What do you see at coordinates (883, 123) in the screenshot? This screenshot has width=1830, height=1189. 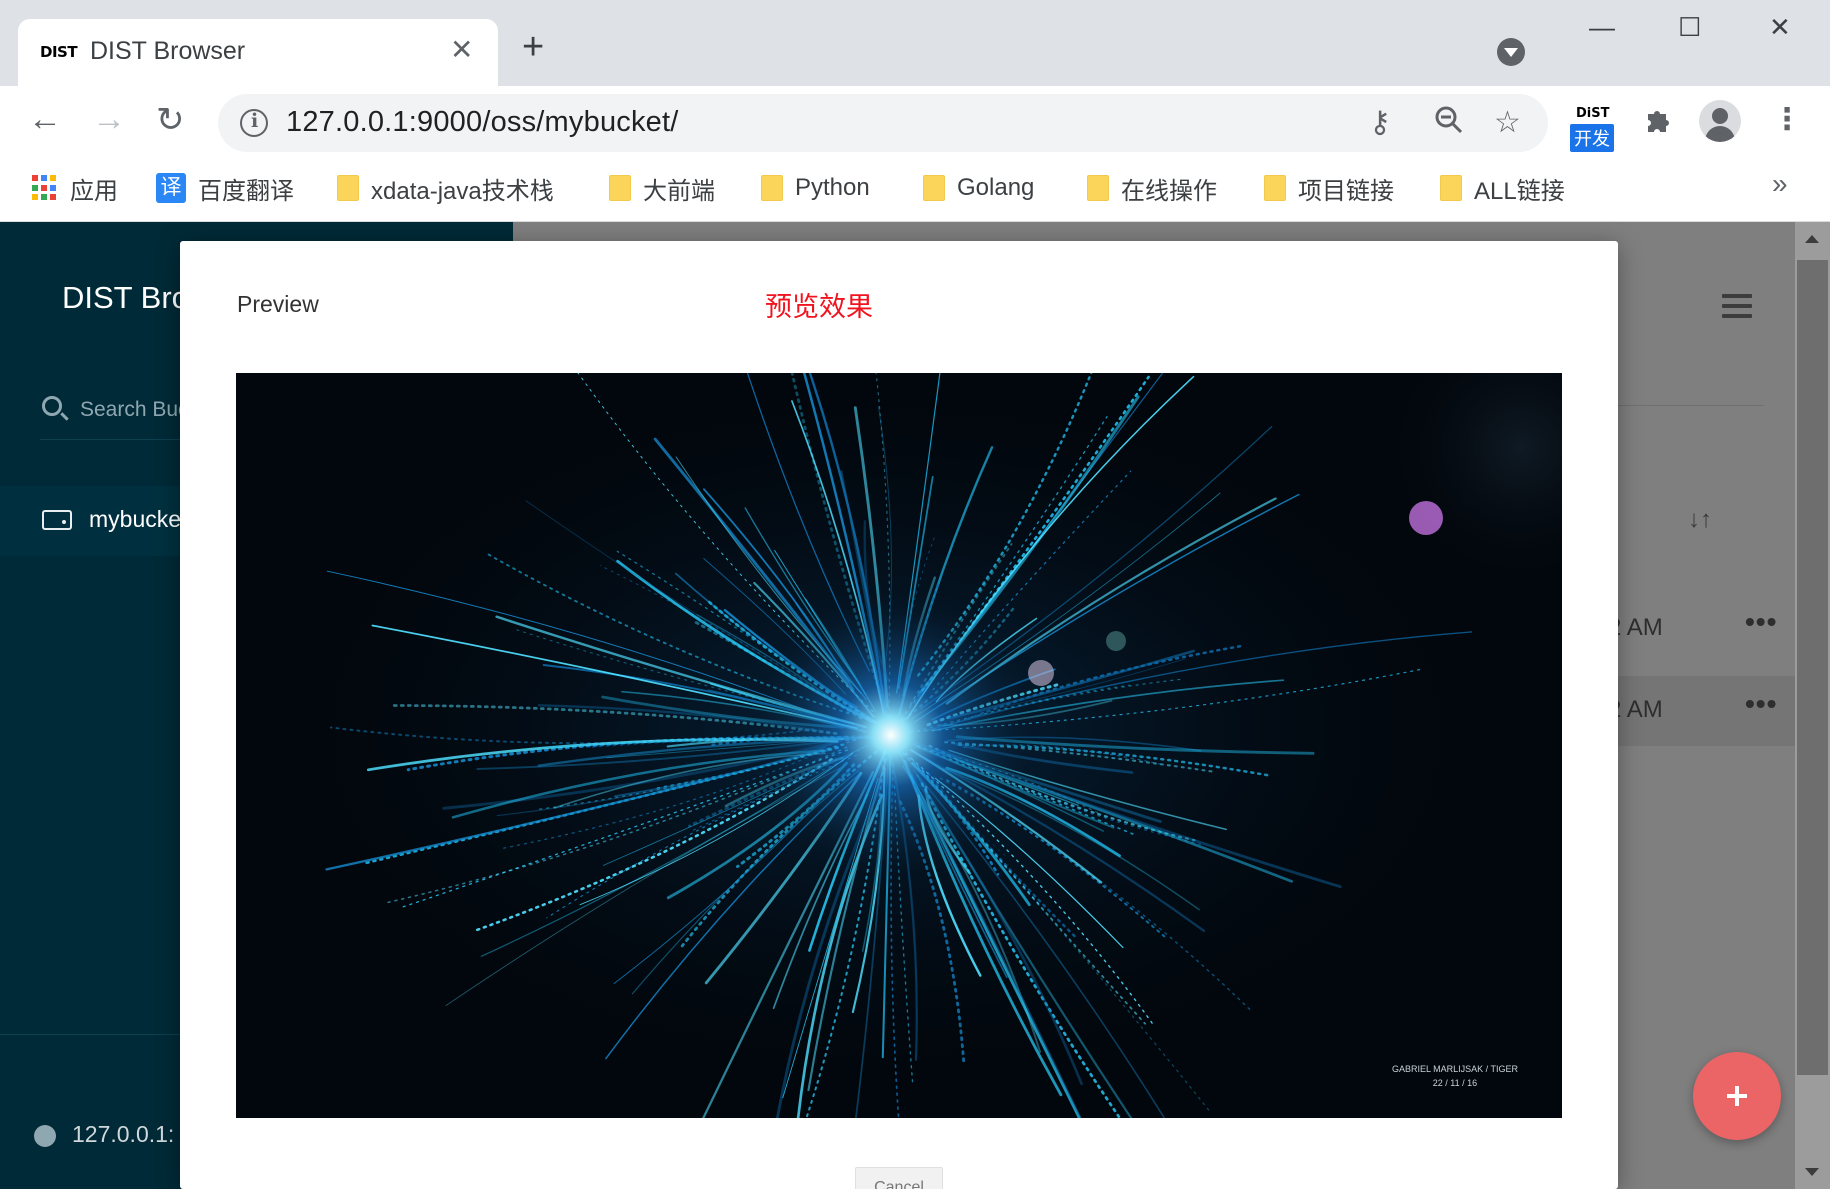 I see `address-bar: 127.0.0.1:9000/oss/mybucket/ ⚷ ☆` at bounding box center [883, 123].